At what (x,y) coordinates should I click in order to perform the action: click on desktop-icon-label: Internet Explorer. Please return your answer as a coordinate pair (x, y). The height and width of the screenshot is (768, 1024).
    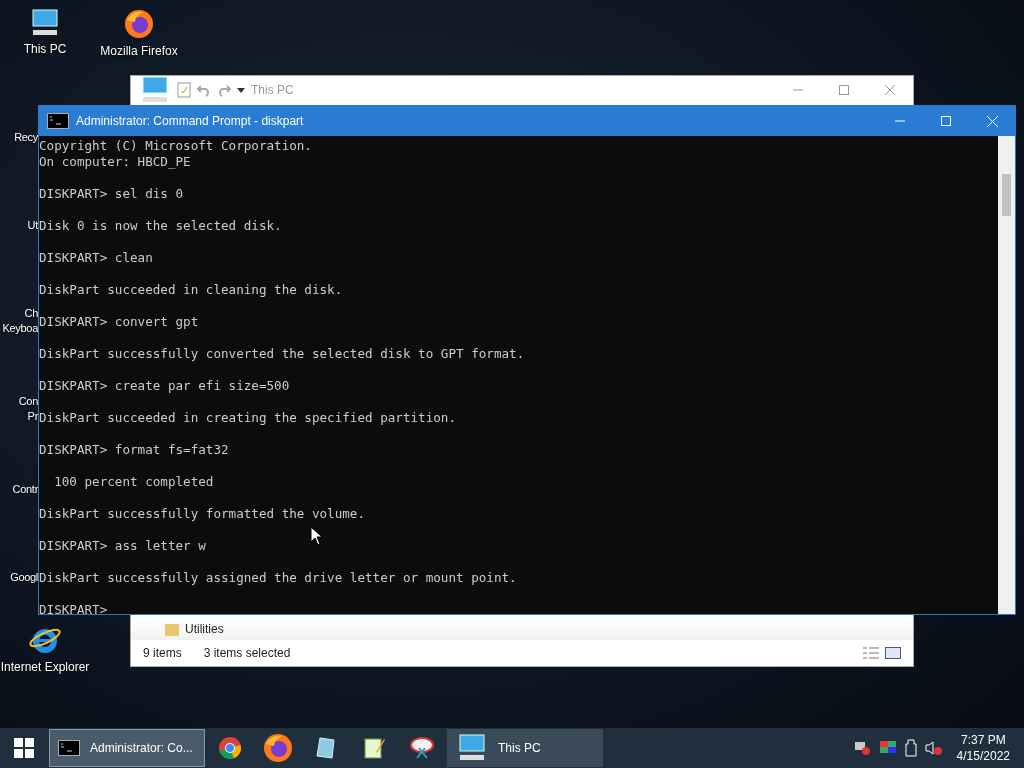
    Looking at the image, I should click on (45, 667).